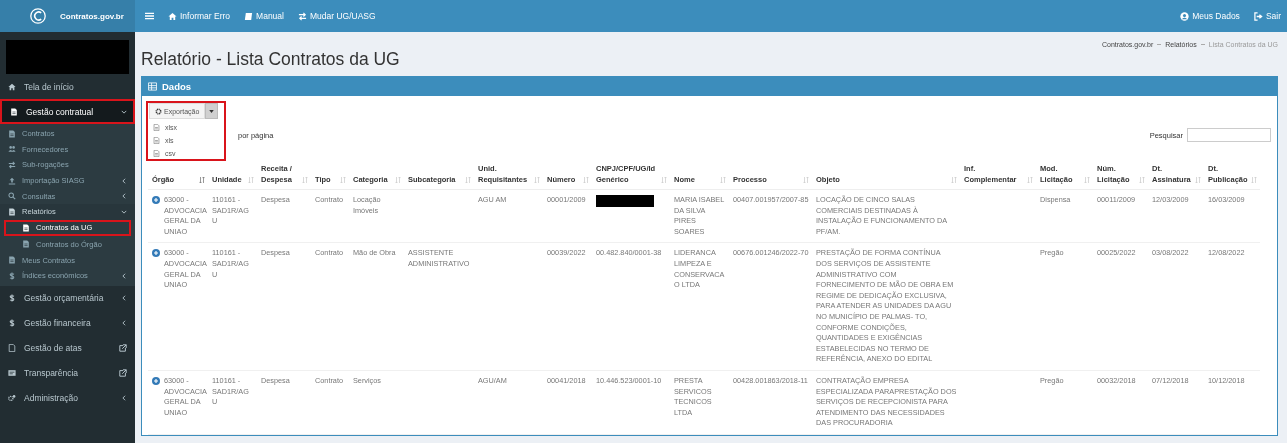 The width and height of the screenshot is (1287, 443). Describe the element at coordinates (336, 16) in the screenshot. I see `nav-link: Mudar UG/UASG` at that location.